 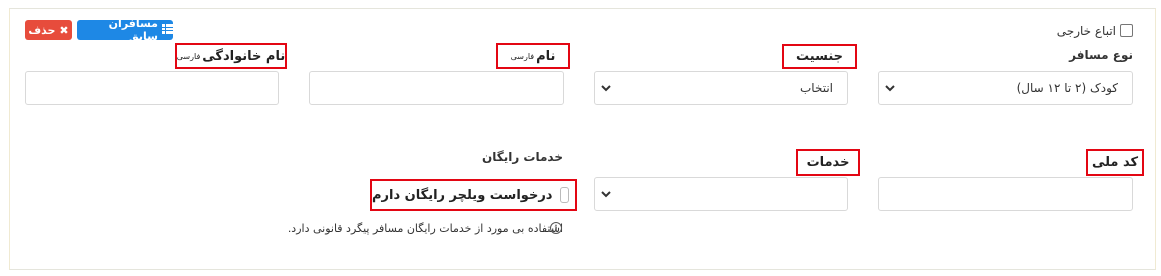 What do you see at coordinates (188, 56) in the screenshot?
I see `last-name-label-superscript: فارسی` at bounding box center [188, 56].